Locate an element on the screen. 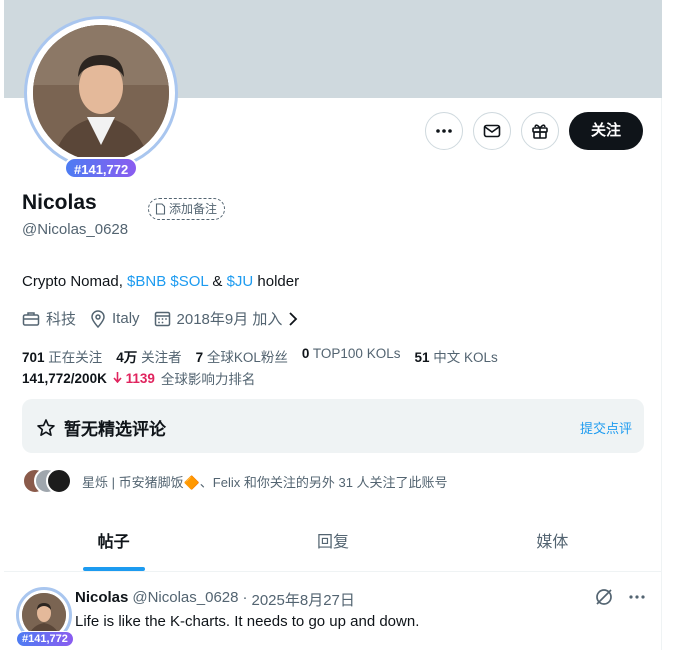  grok-icon is located at coordinates (604, 597).